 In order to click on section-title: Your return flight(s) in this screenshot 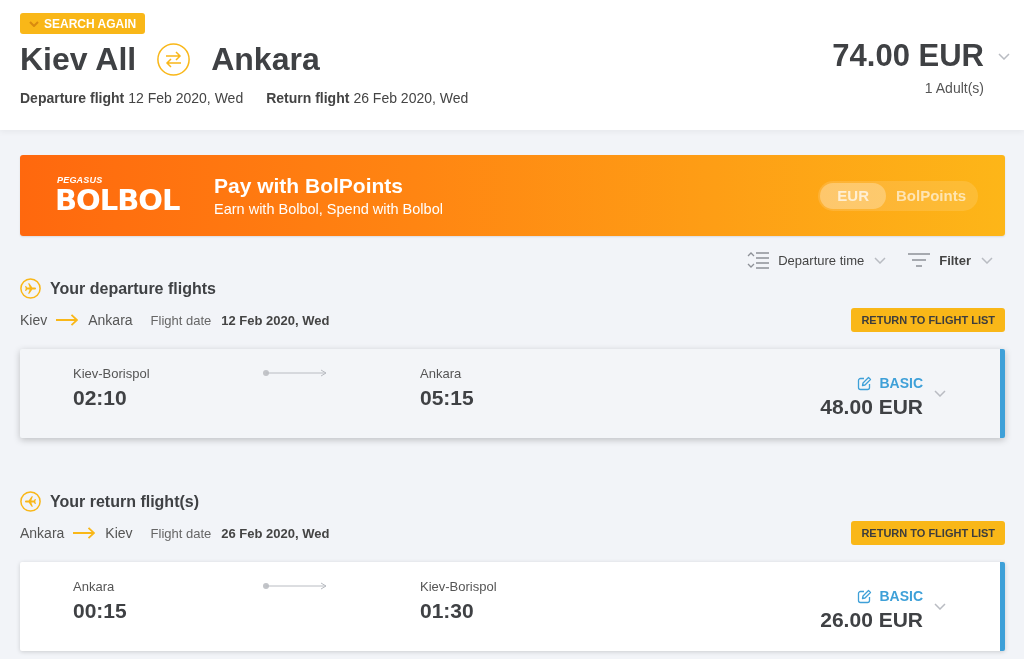, I will do `click(125, 501)`.